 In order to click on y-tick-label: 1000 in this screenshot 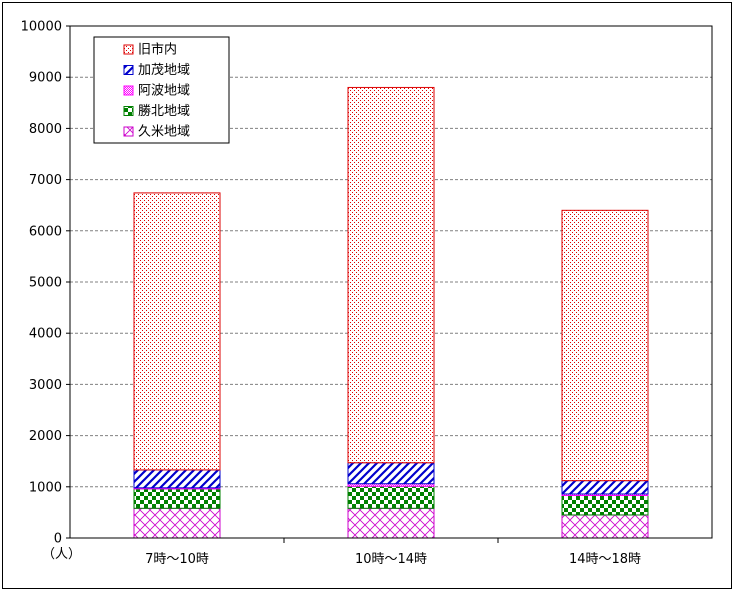, I will do `click(45, 487)`.